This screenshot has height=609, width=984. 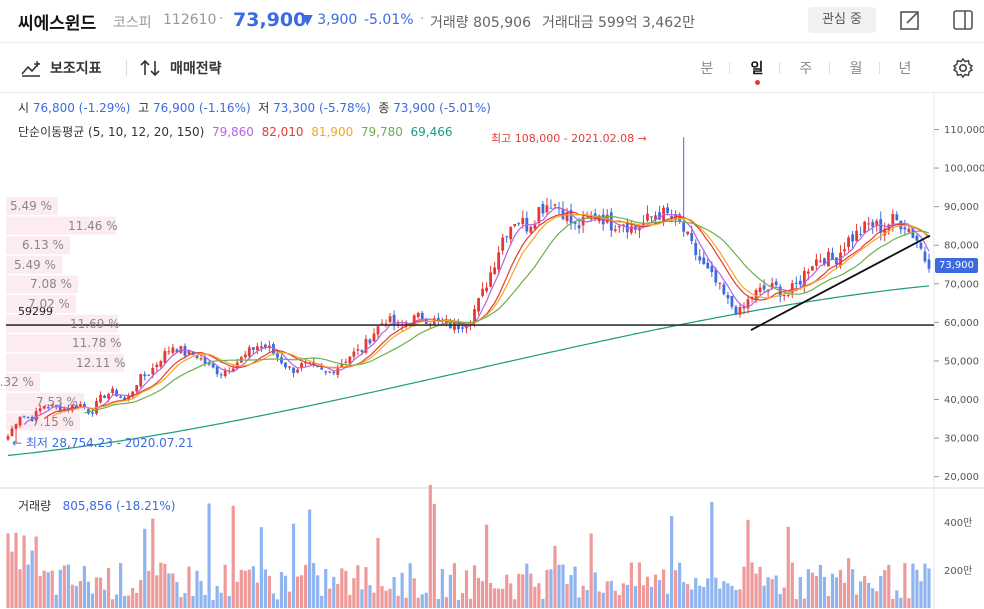 I want to click on period-day: 일, so click(x=757, y=68).